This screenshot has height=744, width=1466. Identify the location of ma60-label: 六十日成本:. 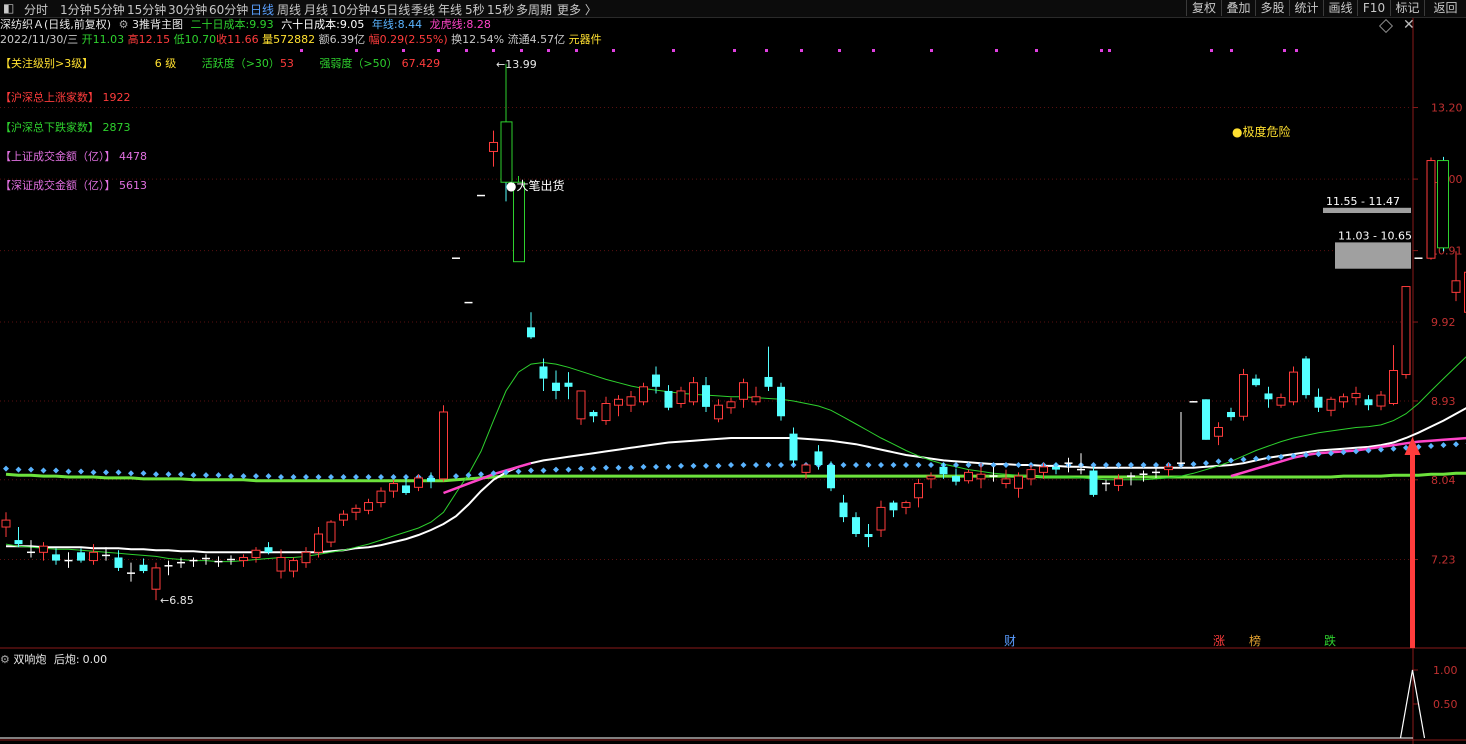
(310, 24).